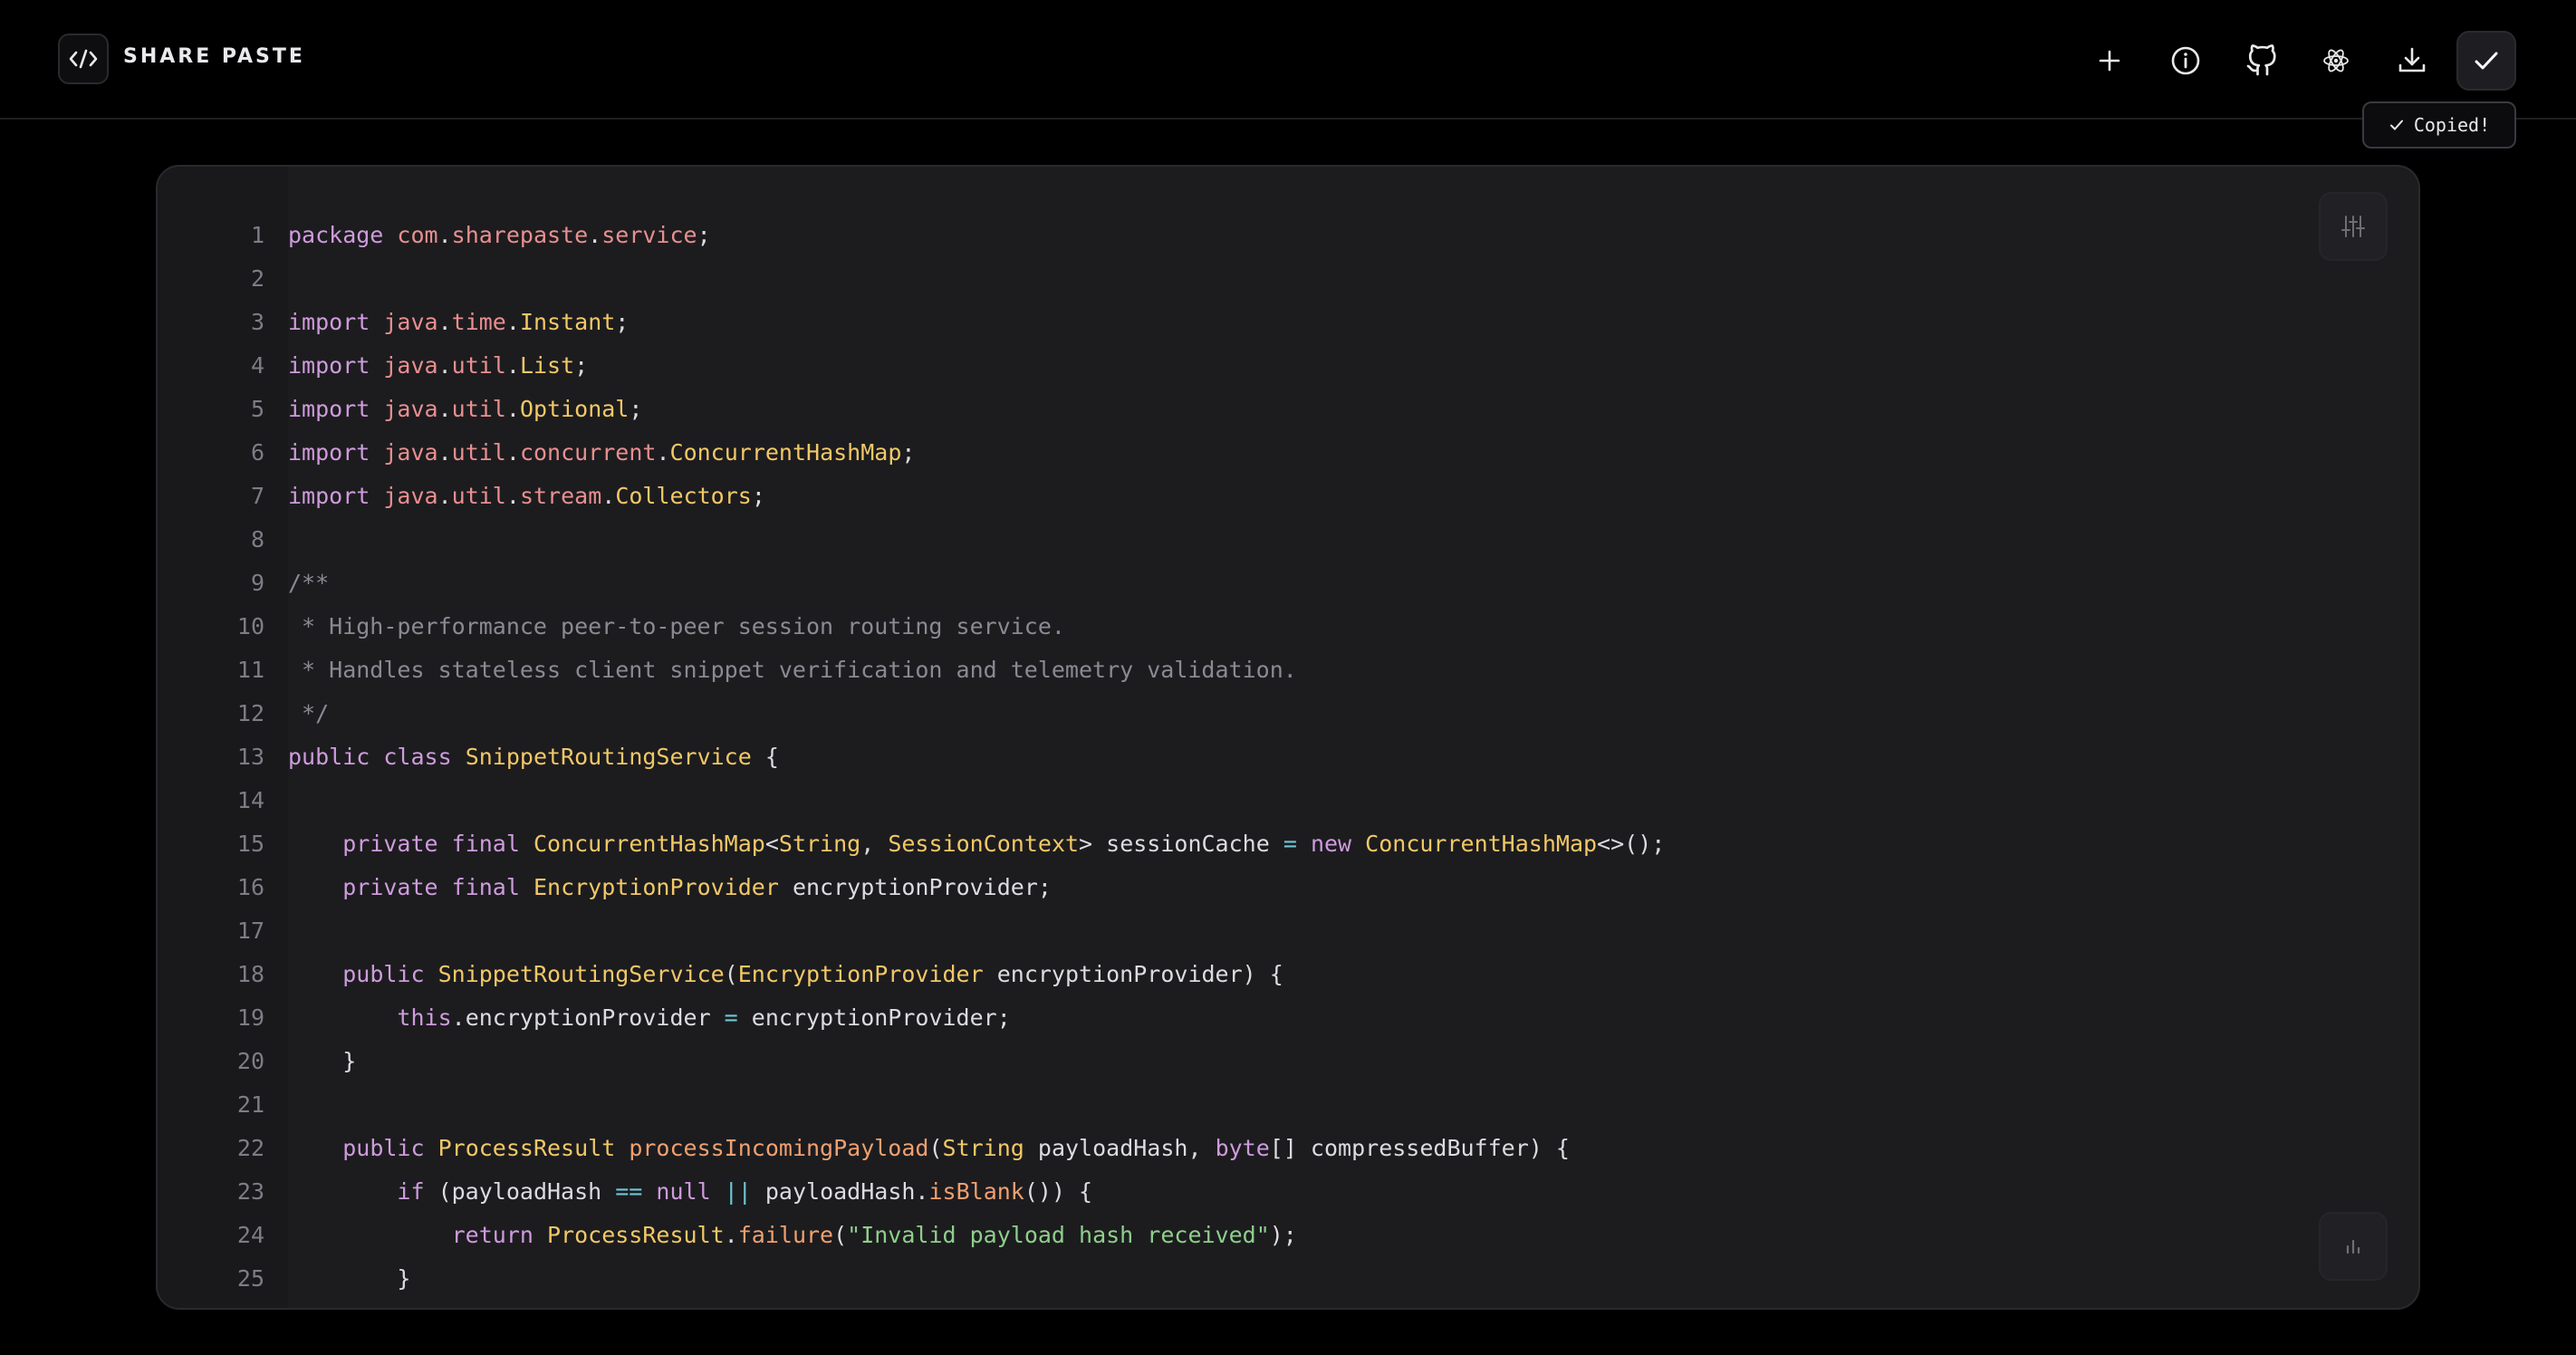 The height and width of the screenshot is (1355, 2576). What do you see at coordinates (840, 1191) in the screenshot?
I see `code-token: payloadHash.` at bounding box center [840, 1191].